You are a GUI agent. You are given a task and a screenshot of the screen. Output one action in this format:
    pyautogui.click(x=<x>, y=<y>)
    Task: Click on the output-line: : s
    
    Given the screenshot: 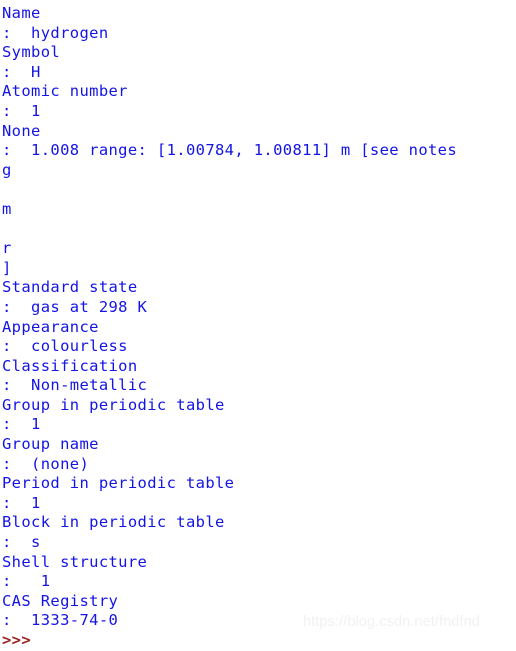 What is the action you would take?
    pyautogui.click(x=21, y=542)
    